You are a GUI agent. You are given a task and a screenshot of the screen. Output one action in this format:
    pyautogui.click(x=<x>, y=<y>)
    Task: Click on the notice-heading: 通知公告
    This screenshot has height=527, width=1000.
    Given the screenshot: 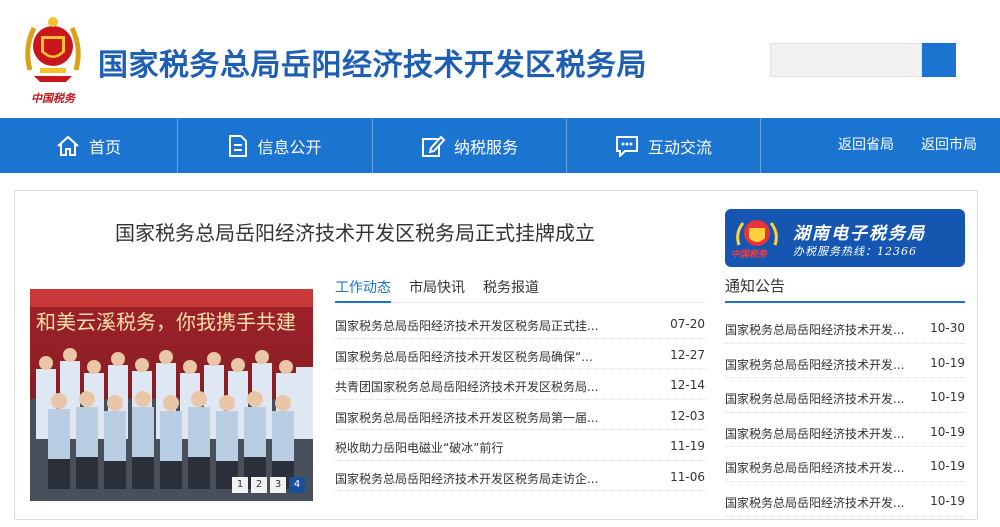 What is the action you would take?
    pyautogui.click(x=845, y=289)
    